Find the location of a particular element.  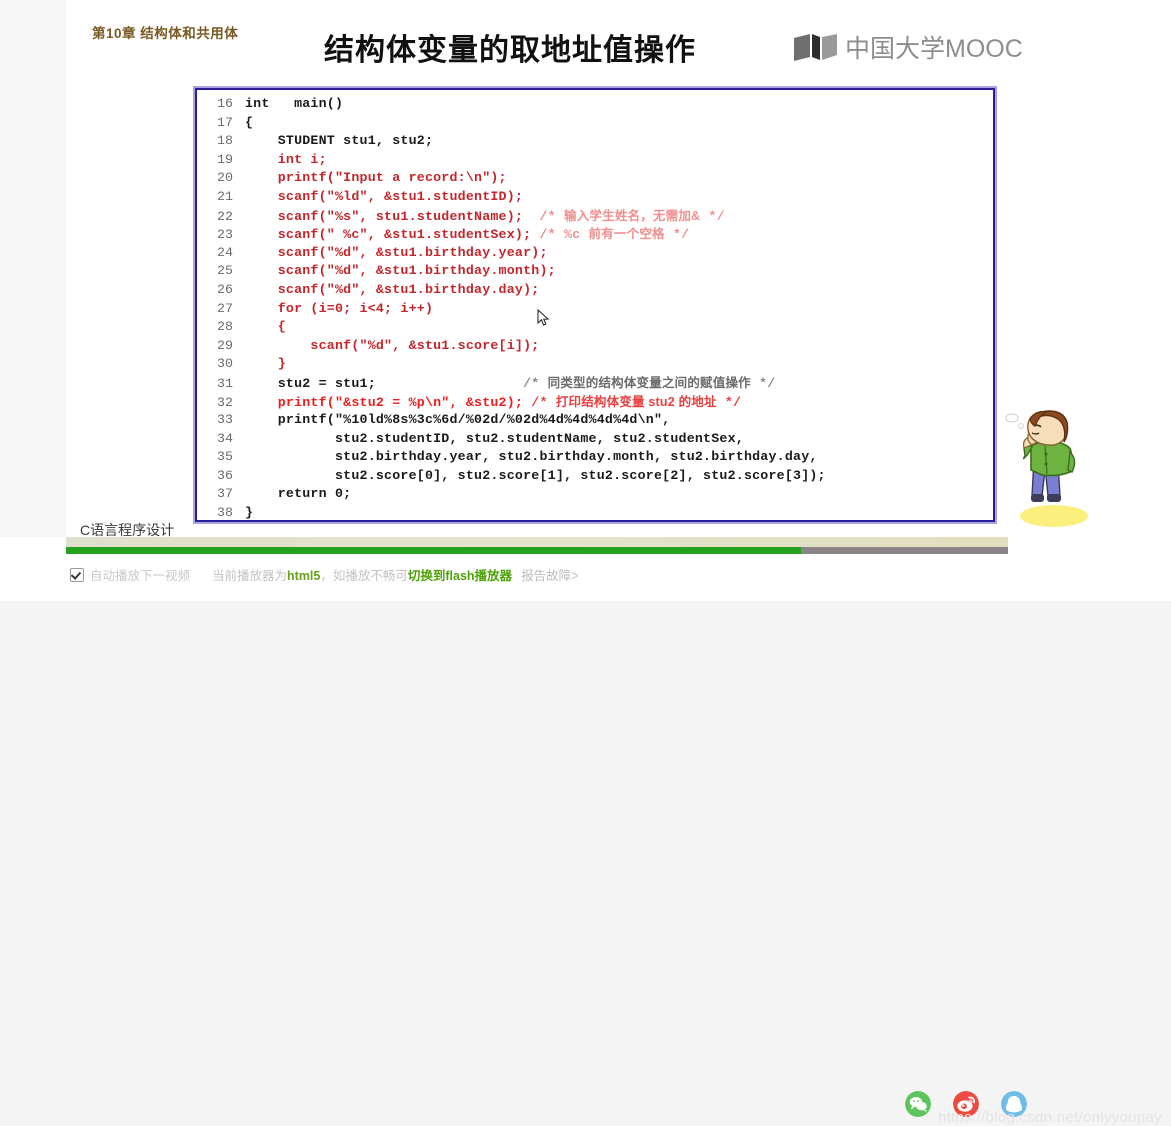

code-line: 31 stu2 = stu1; /* 同类型的结构体变量之间的赋值操作 */ is located at coordinates (595, 383).